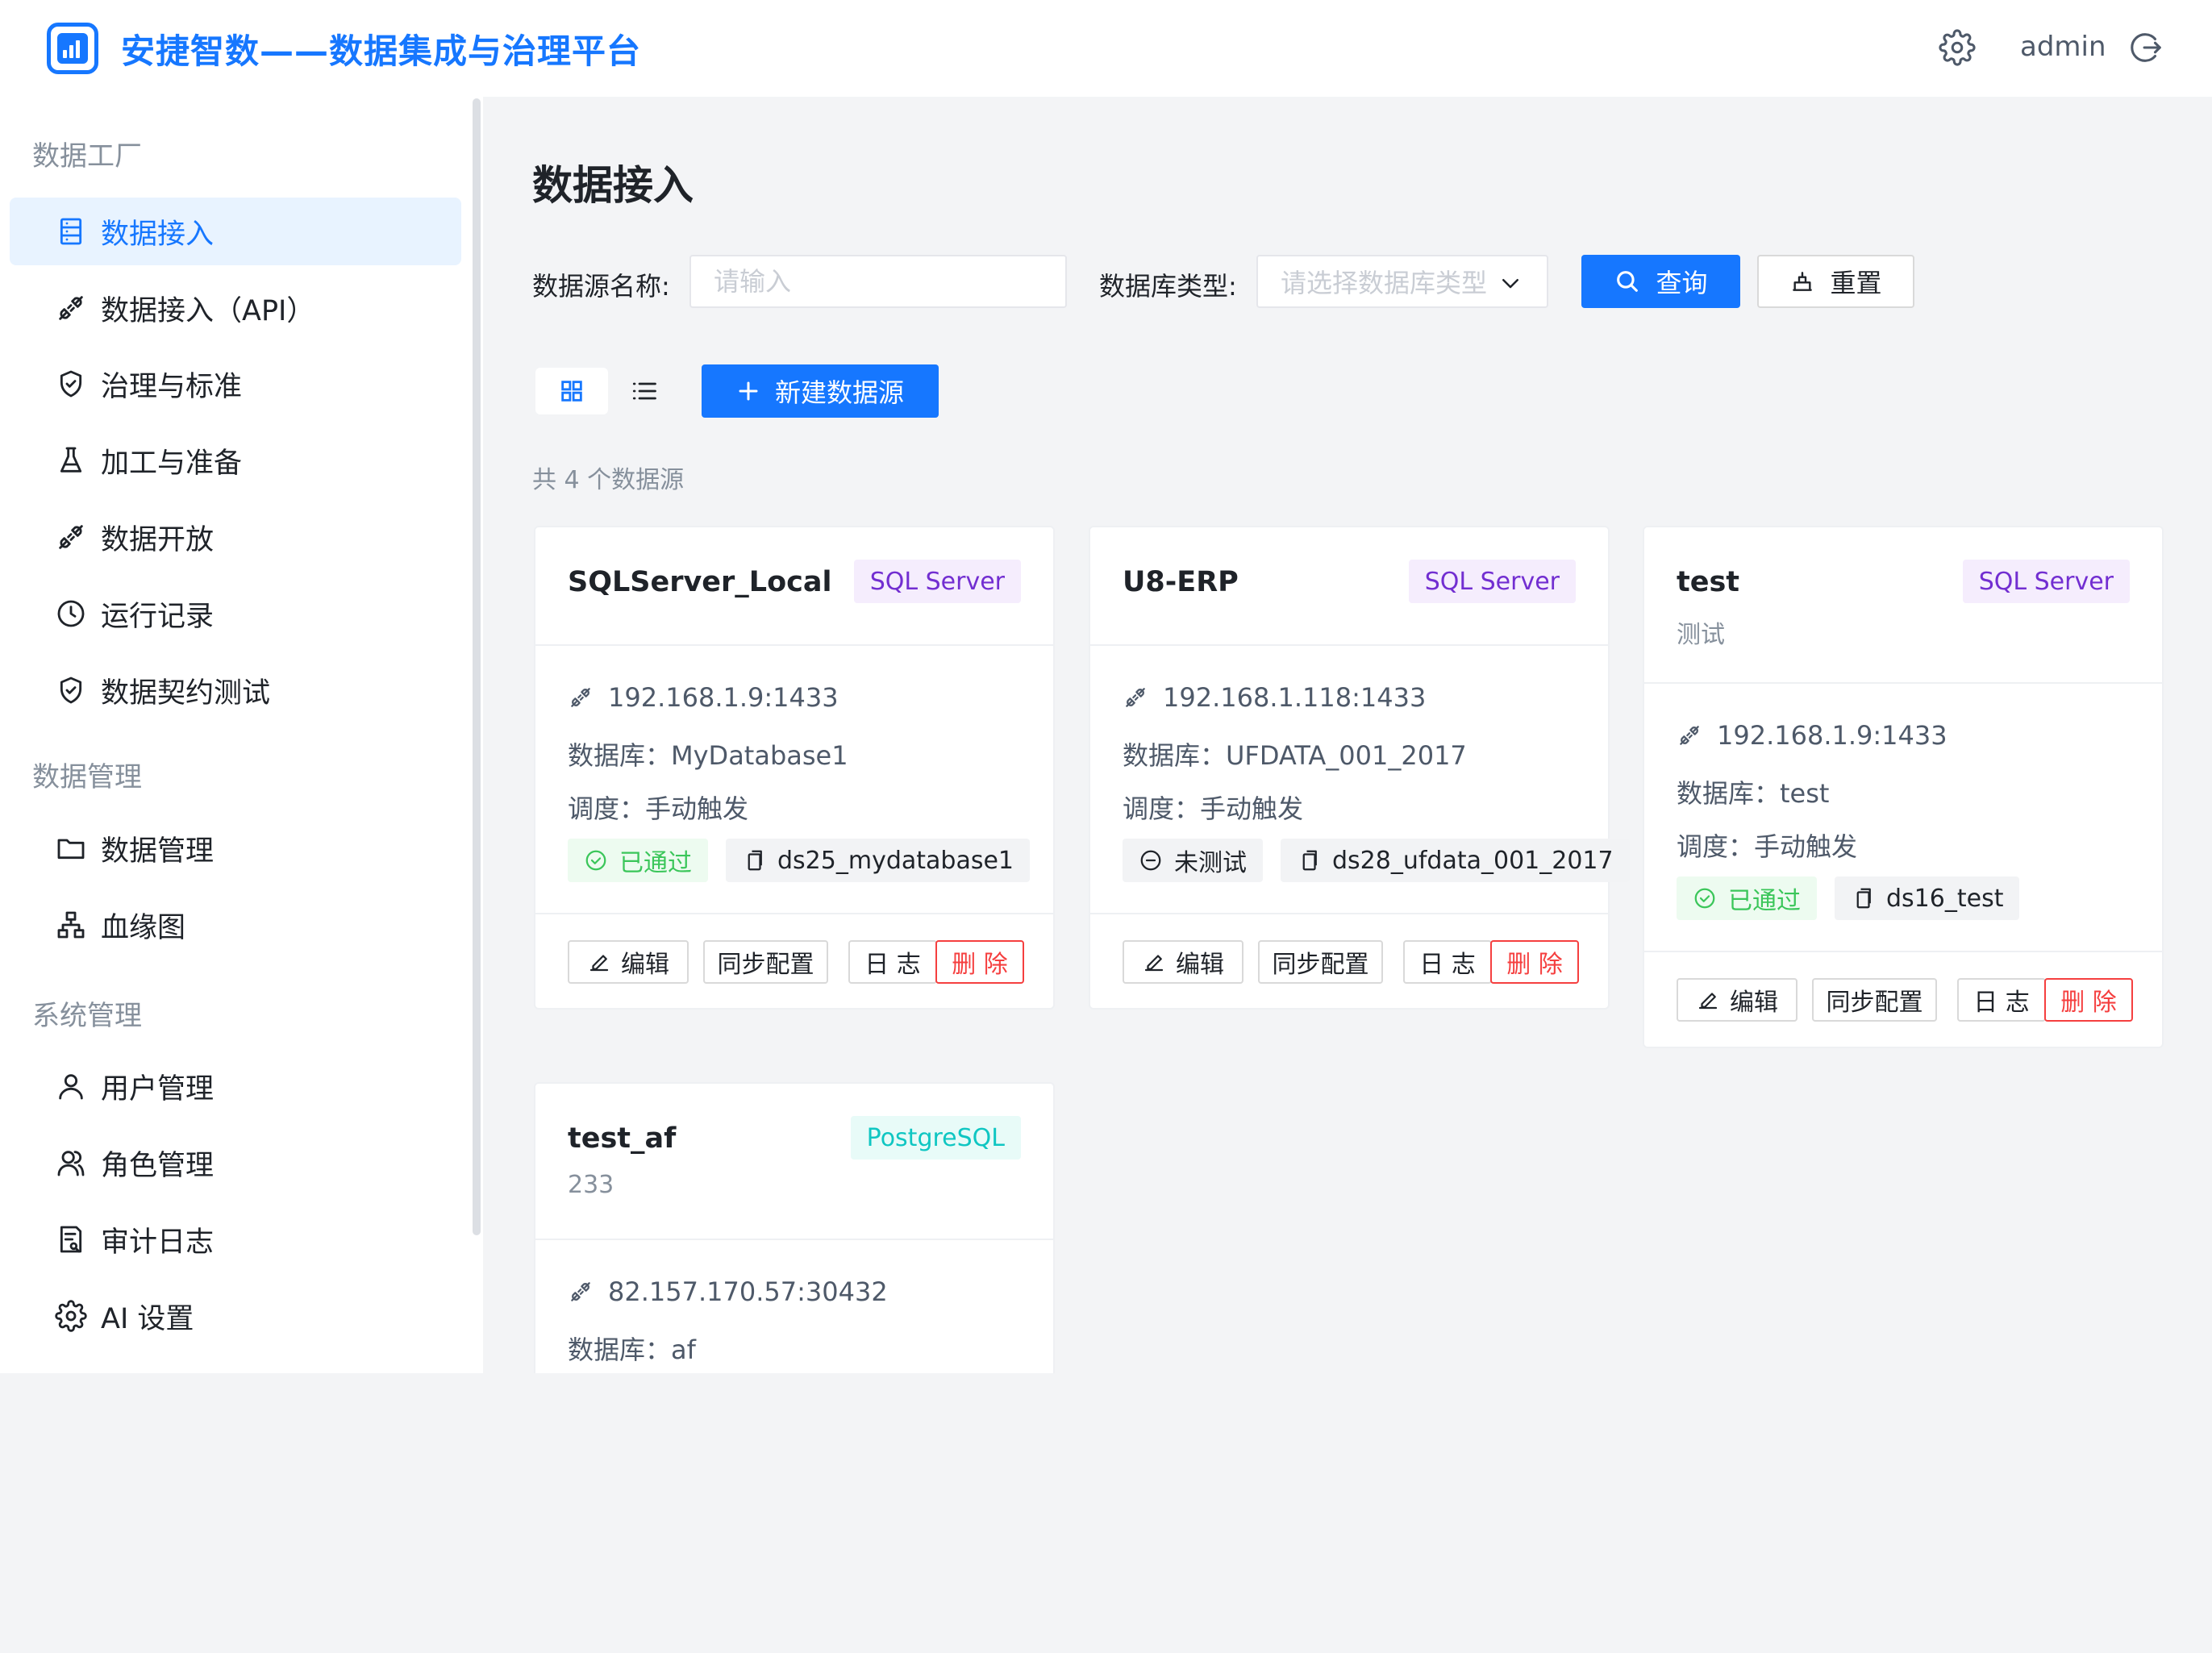  I want to click on card-database: 数据库：MyDatabase1, so click(708, 756).